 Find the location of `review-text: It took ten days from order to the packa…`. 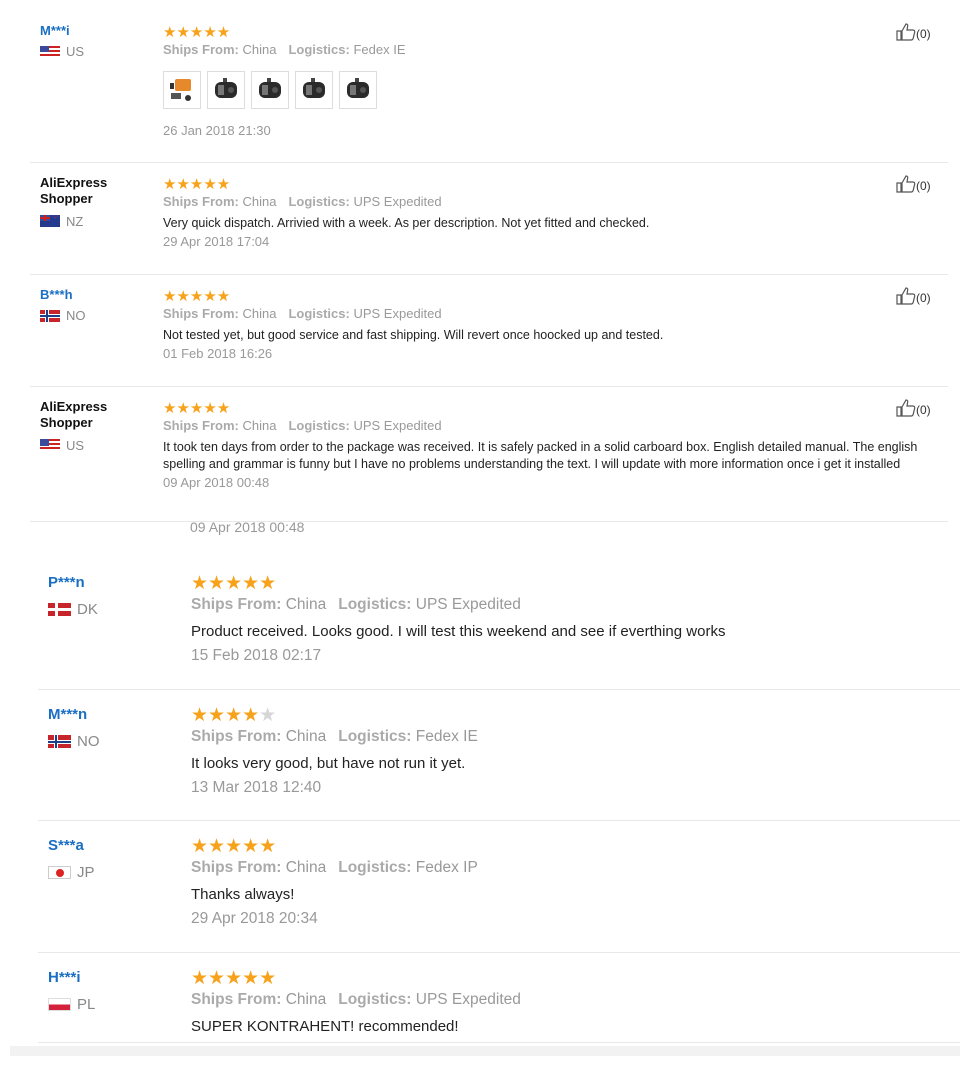

review-text: It took ten days from order to the packa… is located at coordinates (540, 455).